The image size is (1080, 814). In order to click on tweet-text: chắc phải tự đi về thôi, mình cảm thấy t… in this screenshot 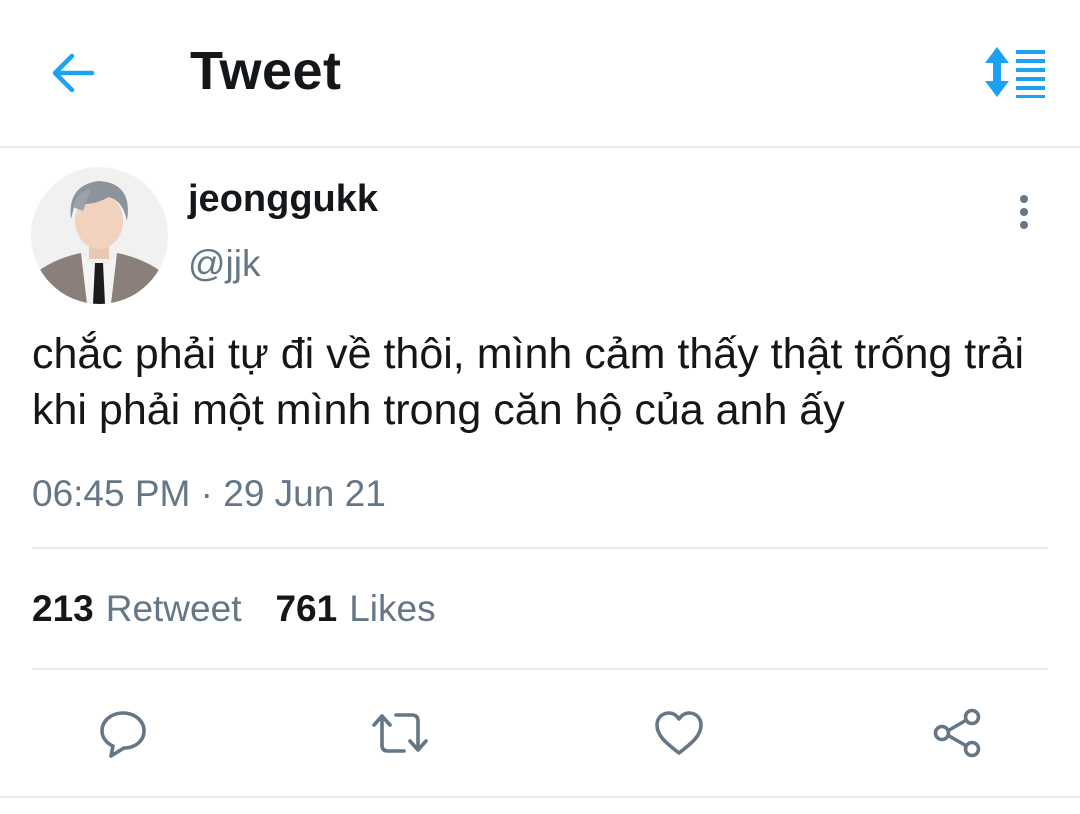, I will do `click(528, 382)`.